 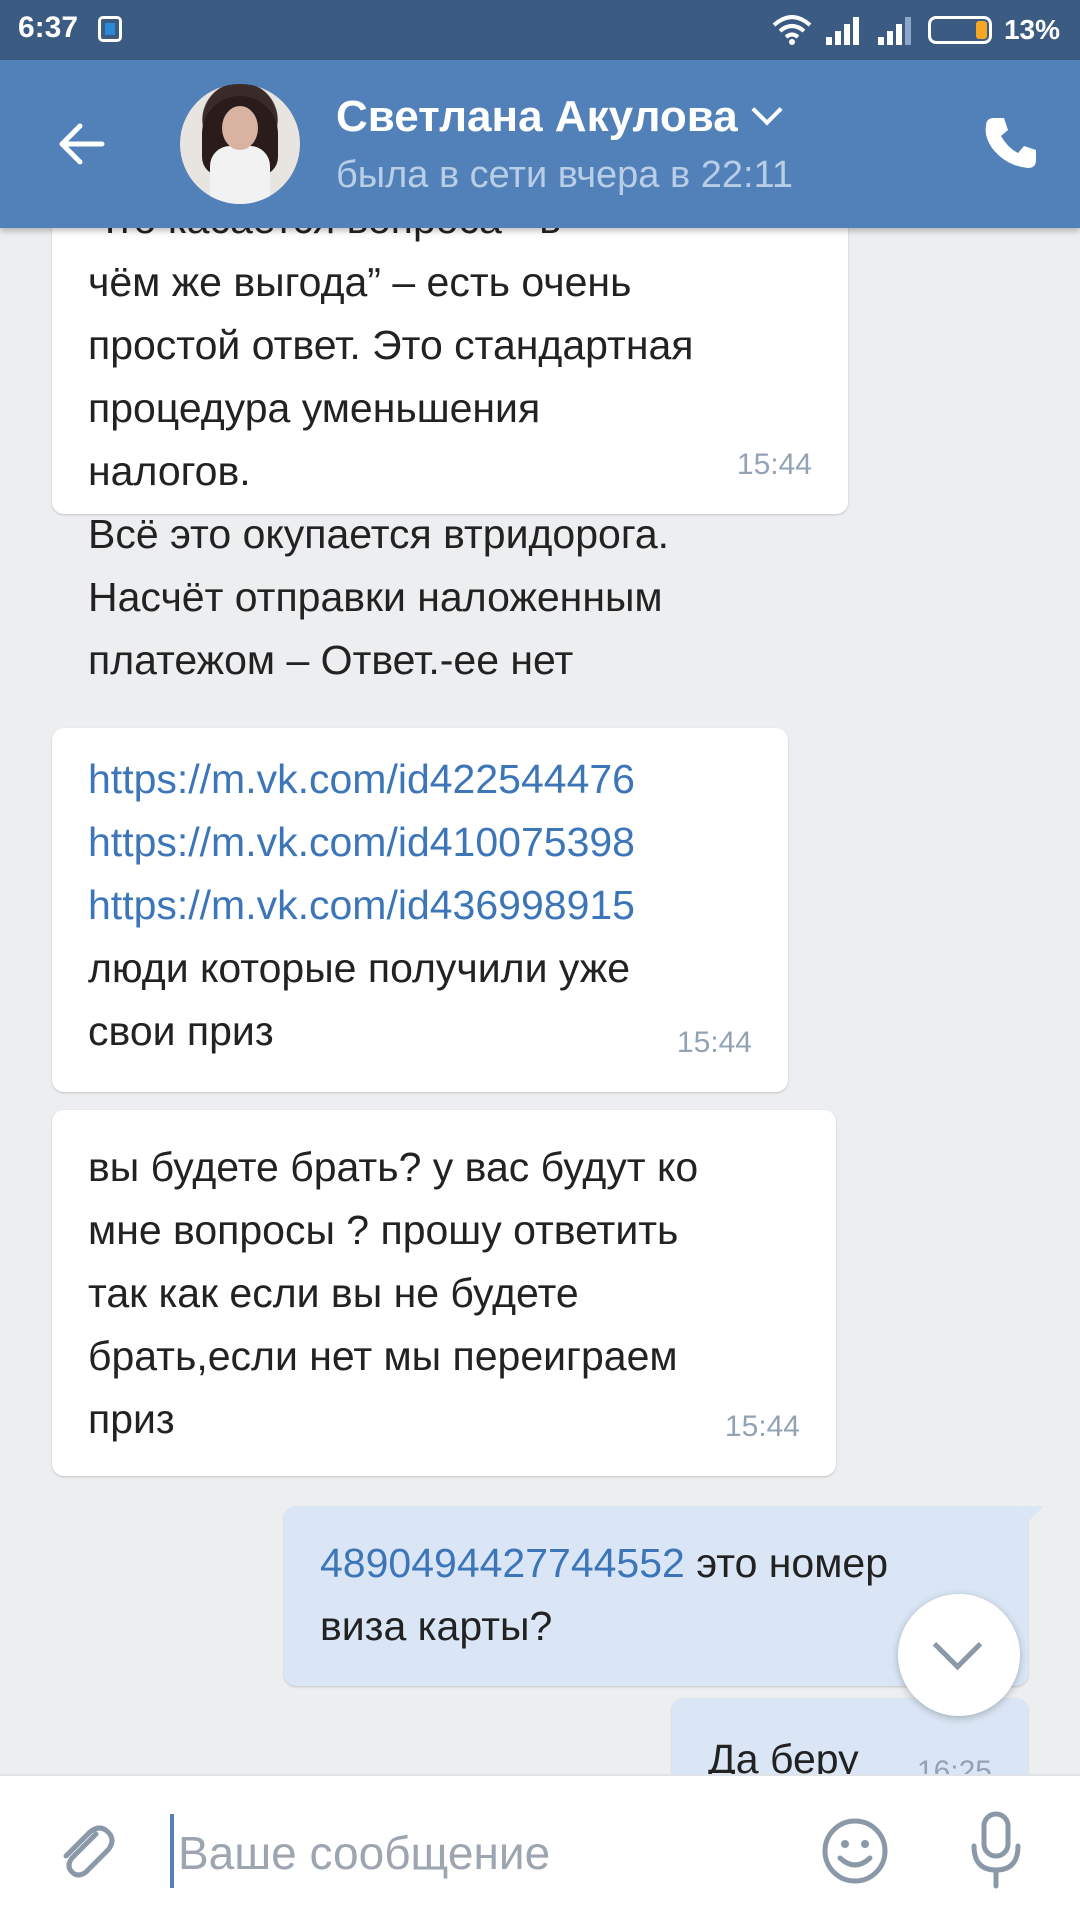 What do you see at coordinates (565, 175) in the screenshot?
I see `contact-status: была в сети вчера в 22:11` at bounding box center [565, 175].